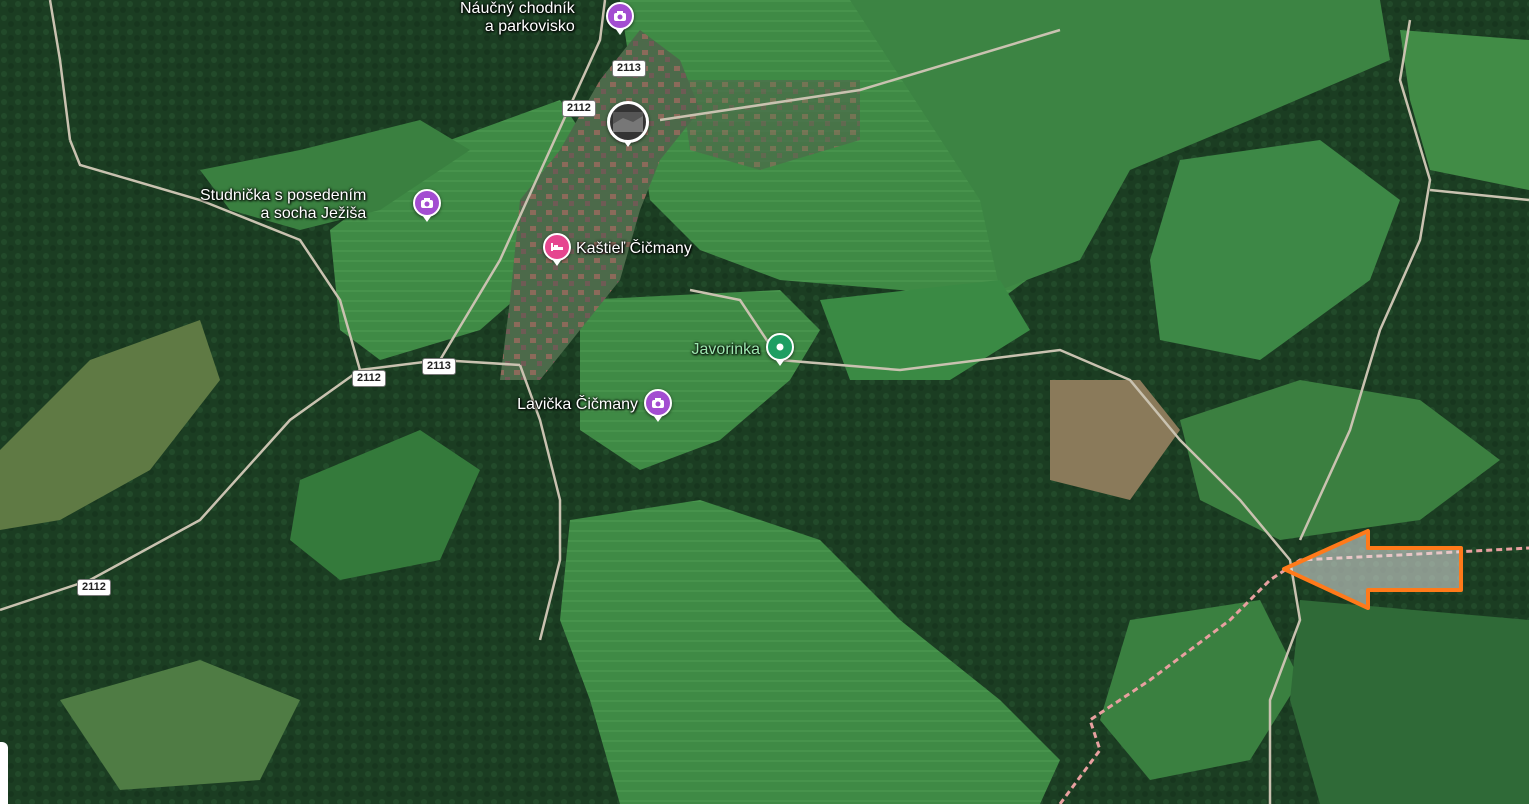 The image size is (1529, 804). Describe the element at coordinates (1409, 702) in the screenshot. I see `meadow` at that location.